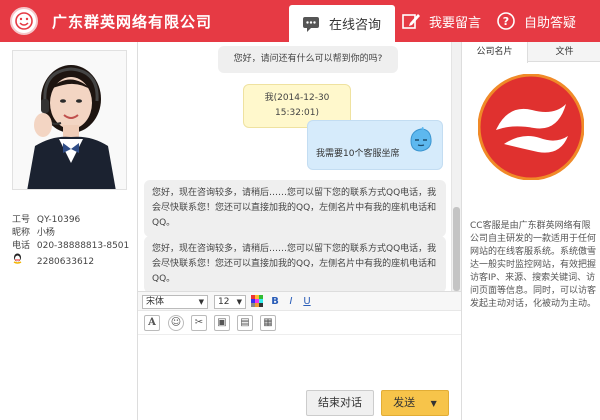  I want to click on company-name: 广东群英网络有限公司, so click(132, 22).